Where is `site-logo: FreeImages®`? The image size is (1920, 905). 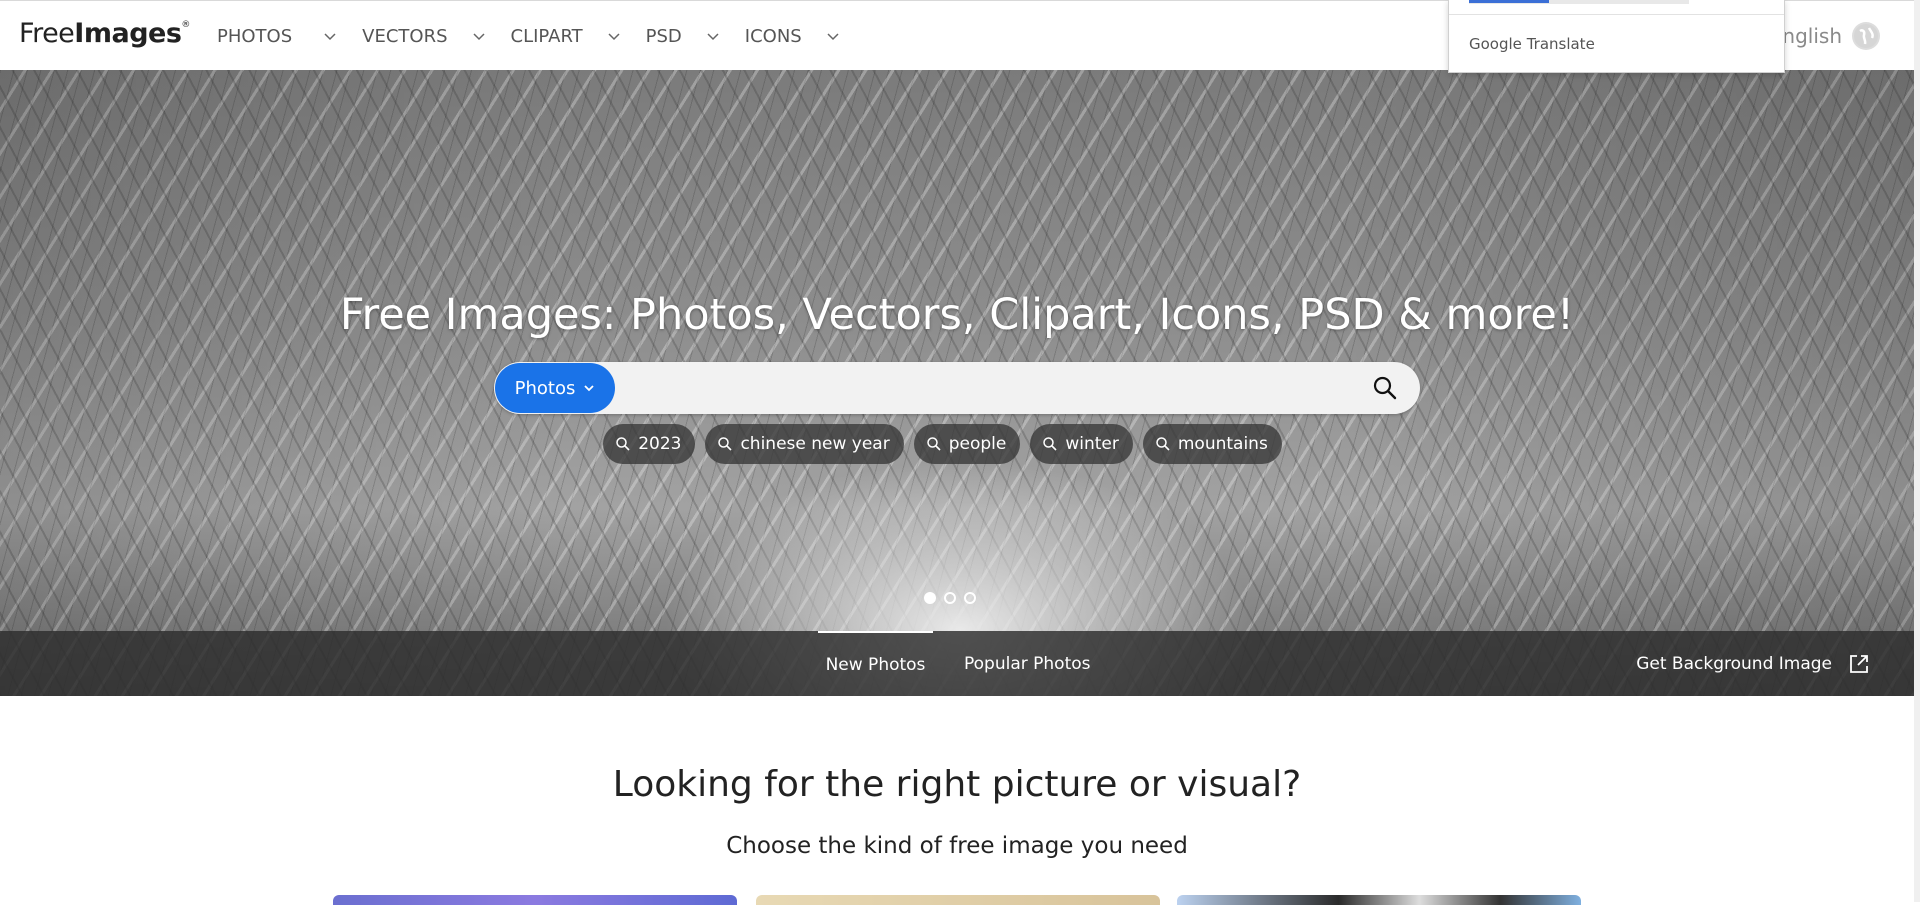
site-logo: FreeImages® is located at coordinates (104, 33).